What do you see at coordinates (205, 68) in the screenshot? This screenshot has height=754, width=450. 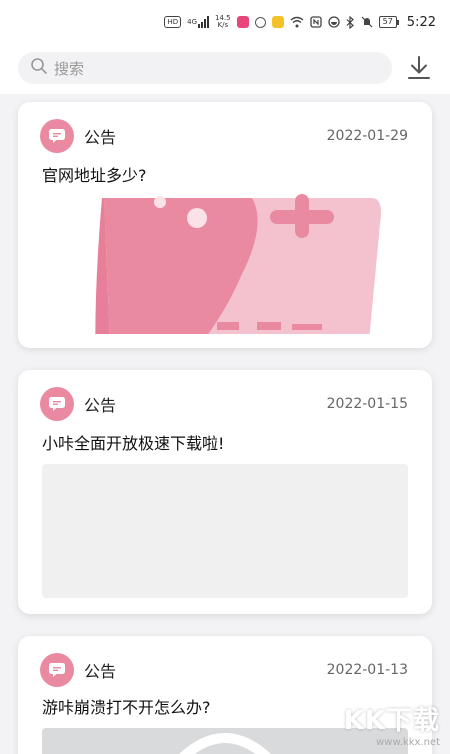 I see `search-input: 搜索` at bounding box center [205, 68].